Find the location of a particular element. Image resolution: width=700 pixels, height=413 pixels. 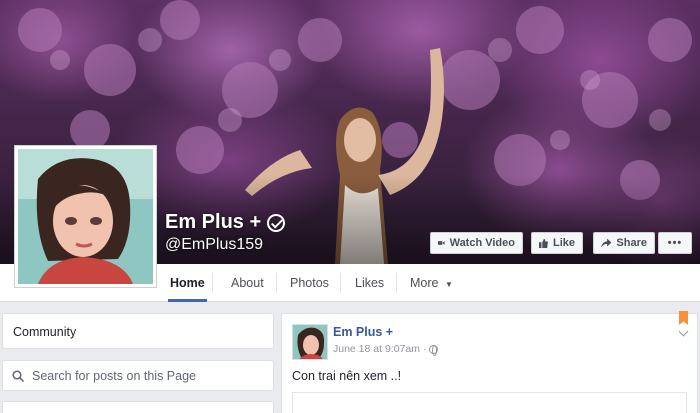

post-meta: June 18 at 9:07am · is located at coordinates (386, 349).